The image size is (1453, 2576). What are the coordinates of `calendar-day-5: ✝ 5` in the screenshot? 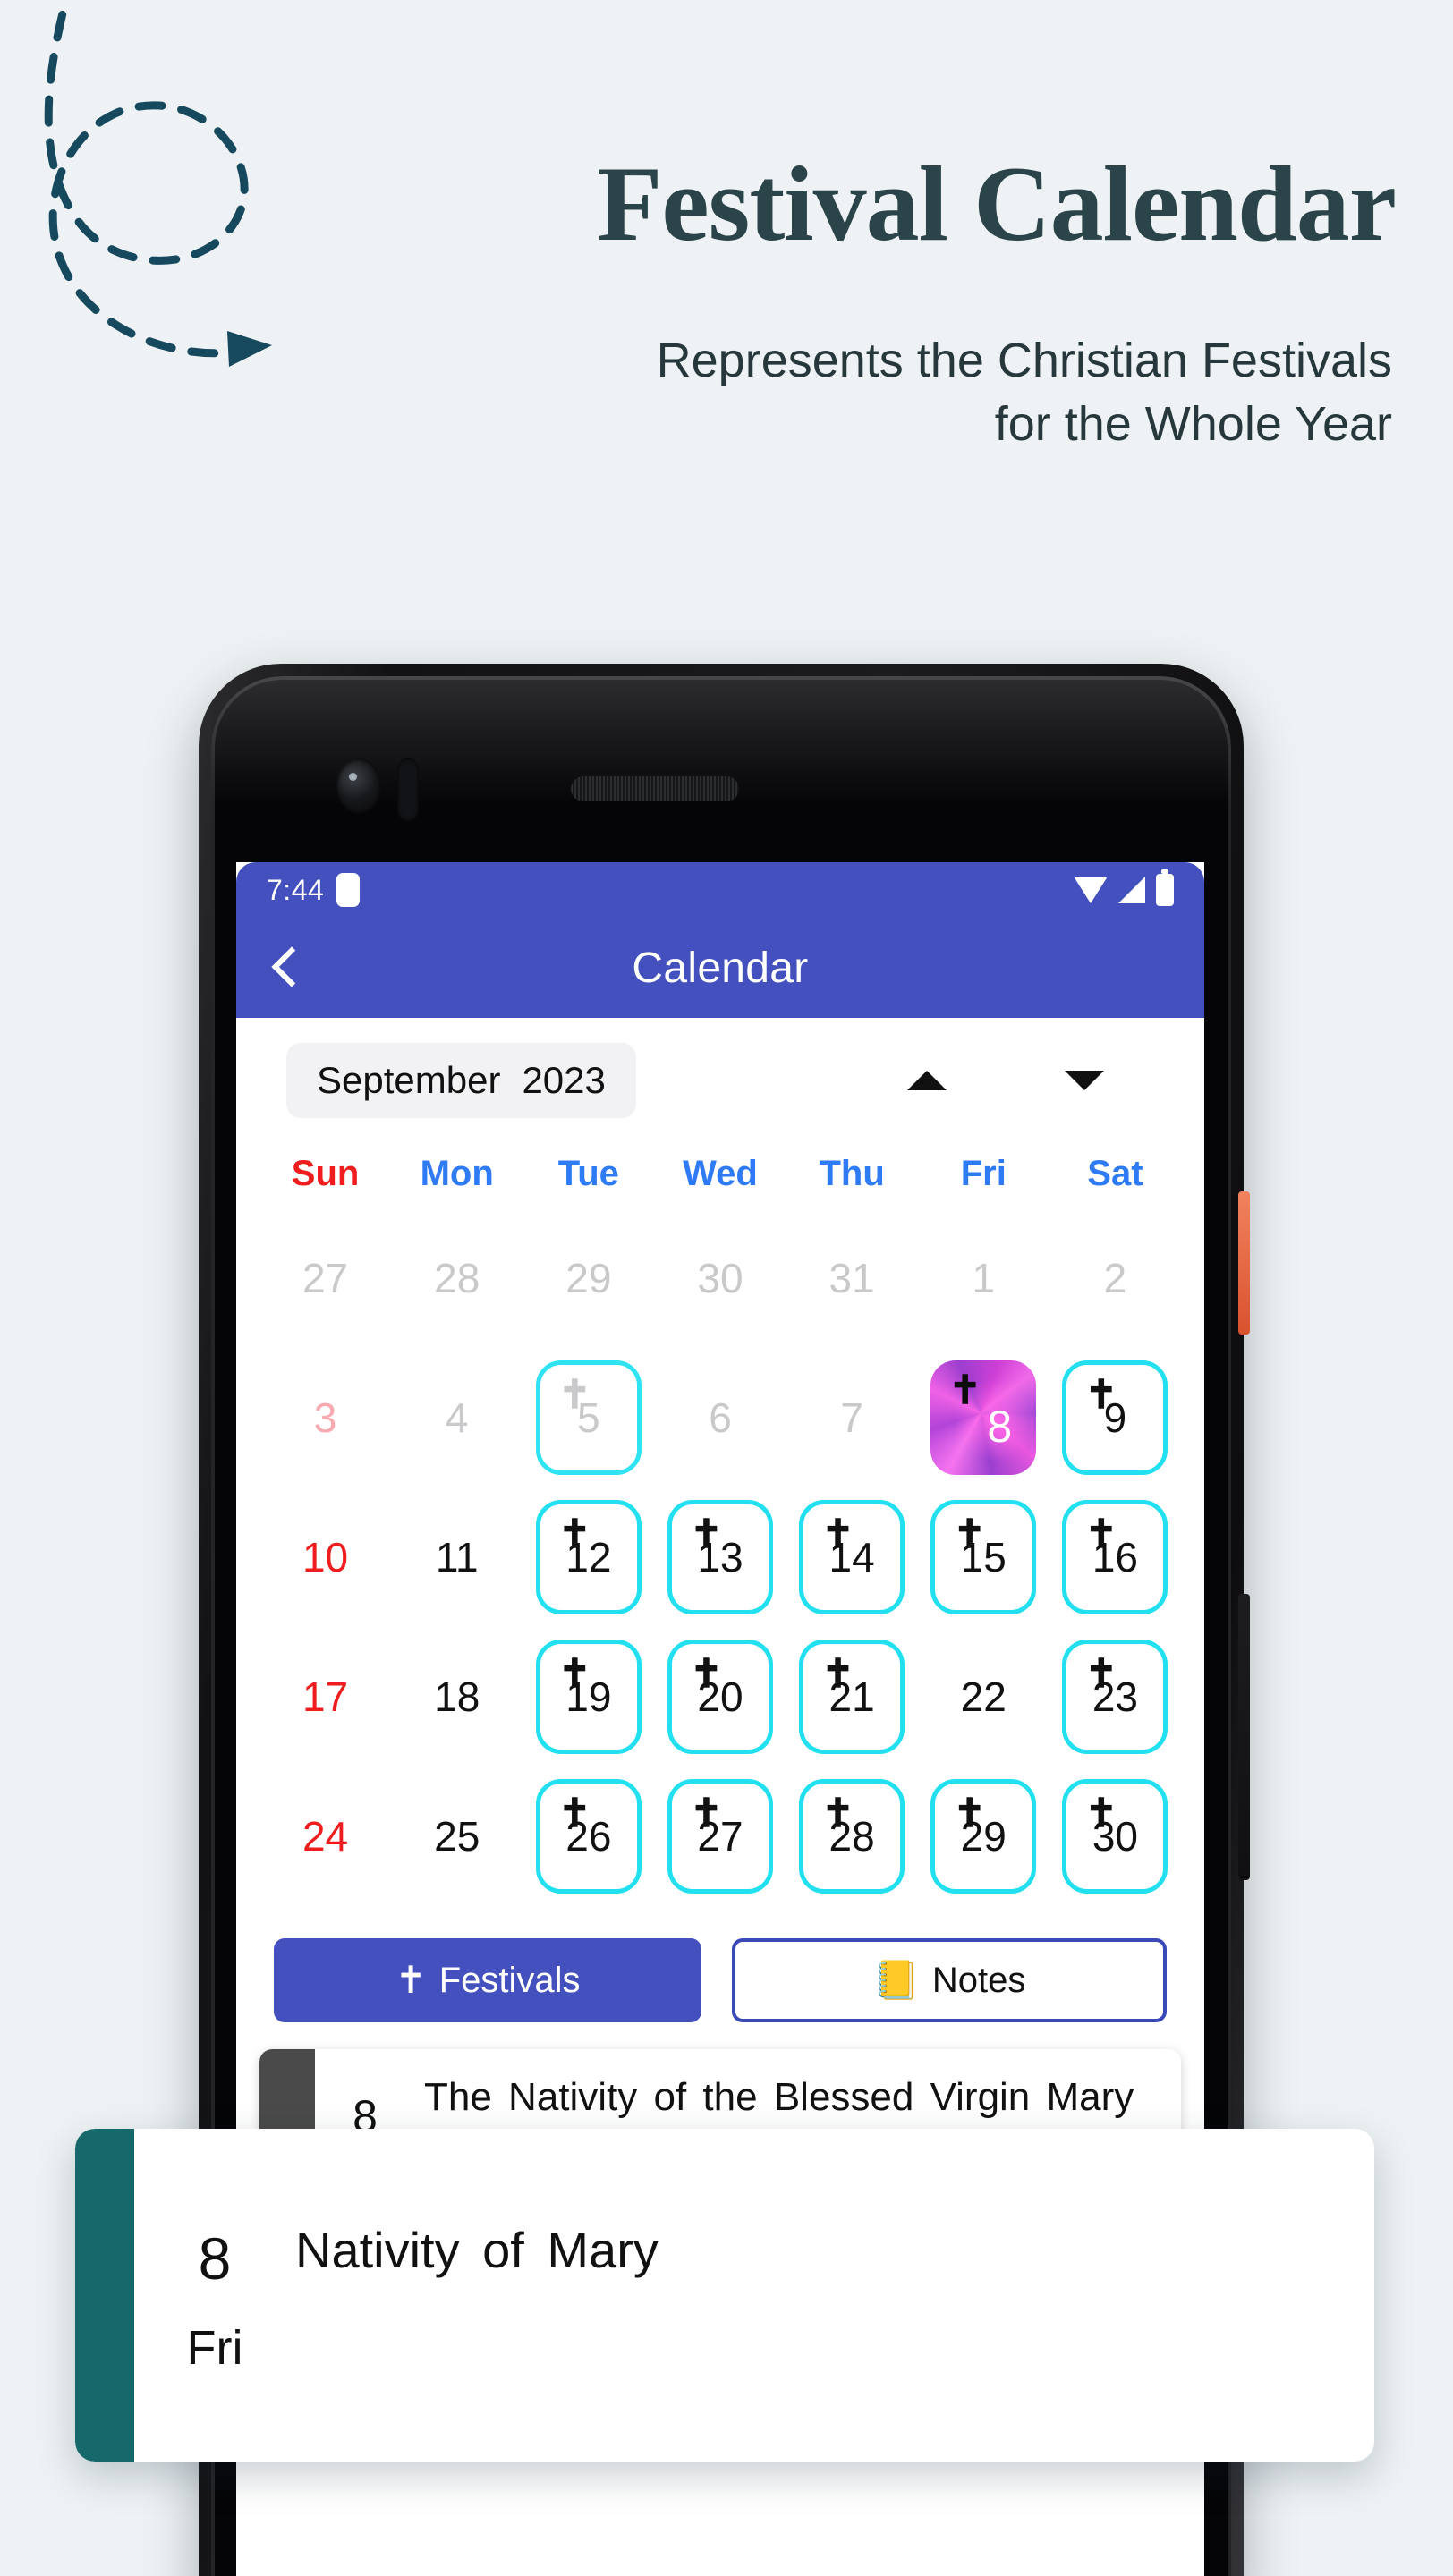 It's located at (588, 1417).